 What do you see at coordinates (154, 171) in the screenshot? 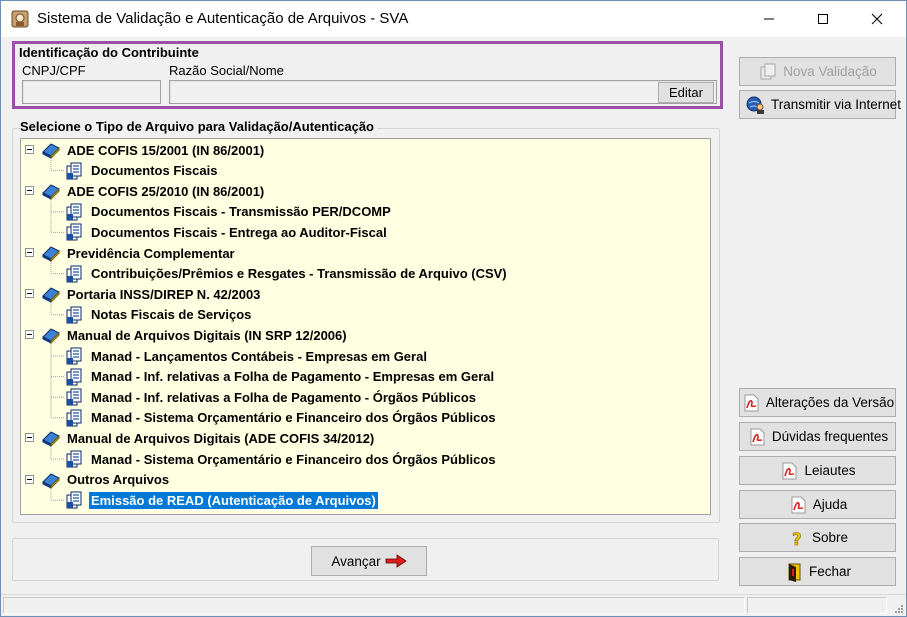
I see `tree-node-label: Documentos Fiscais` at bounding box center [154, 171].